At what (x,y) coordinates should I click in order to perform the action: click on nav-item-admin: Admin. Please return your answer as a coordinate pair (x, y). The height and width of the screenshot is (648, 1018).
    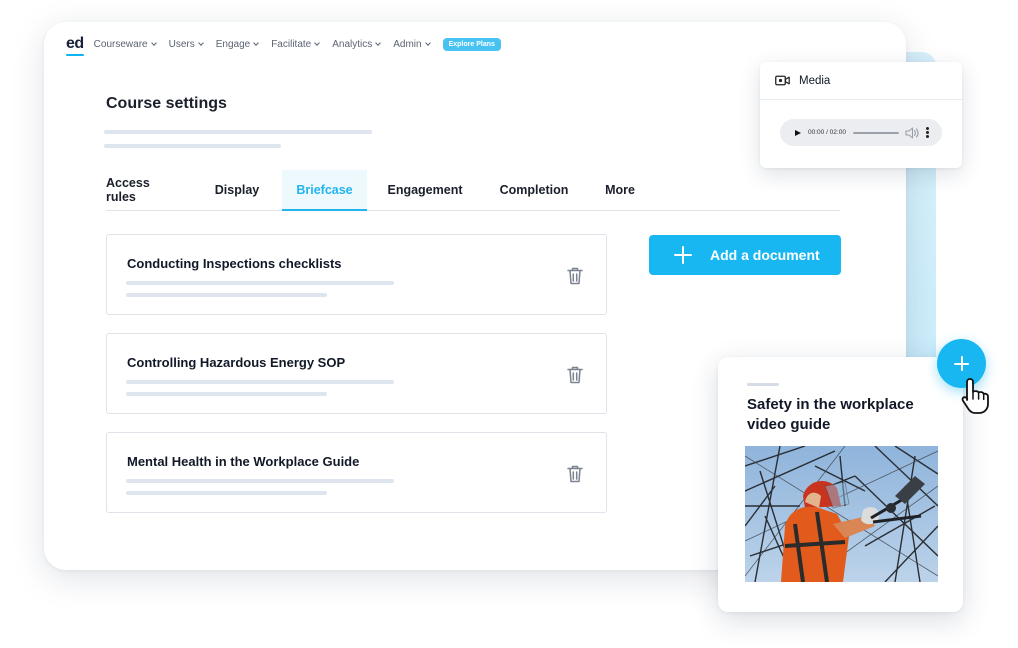
    Looking at the image, I should click on (412, 44).